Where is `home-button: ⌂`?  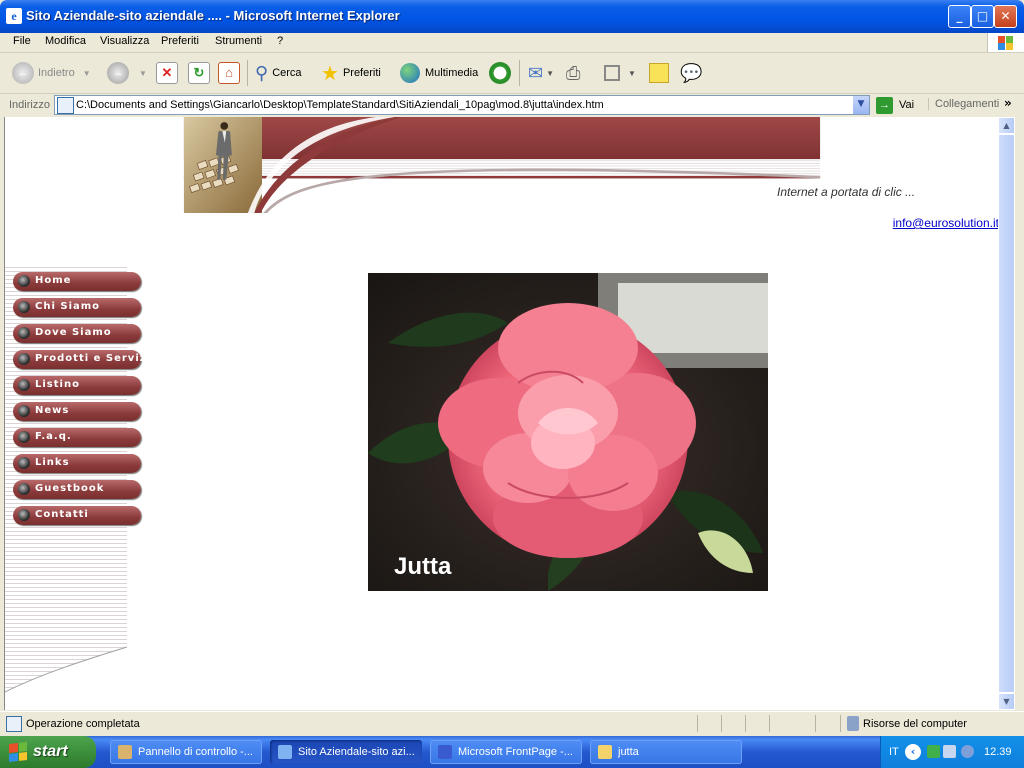
home-button: ⌂ is located at coordinates (231, 73).